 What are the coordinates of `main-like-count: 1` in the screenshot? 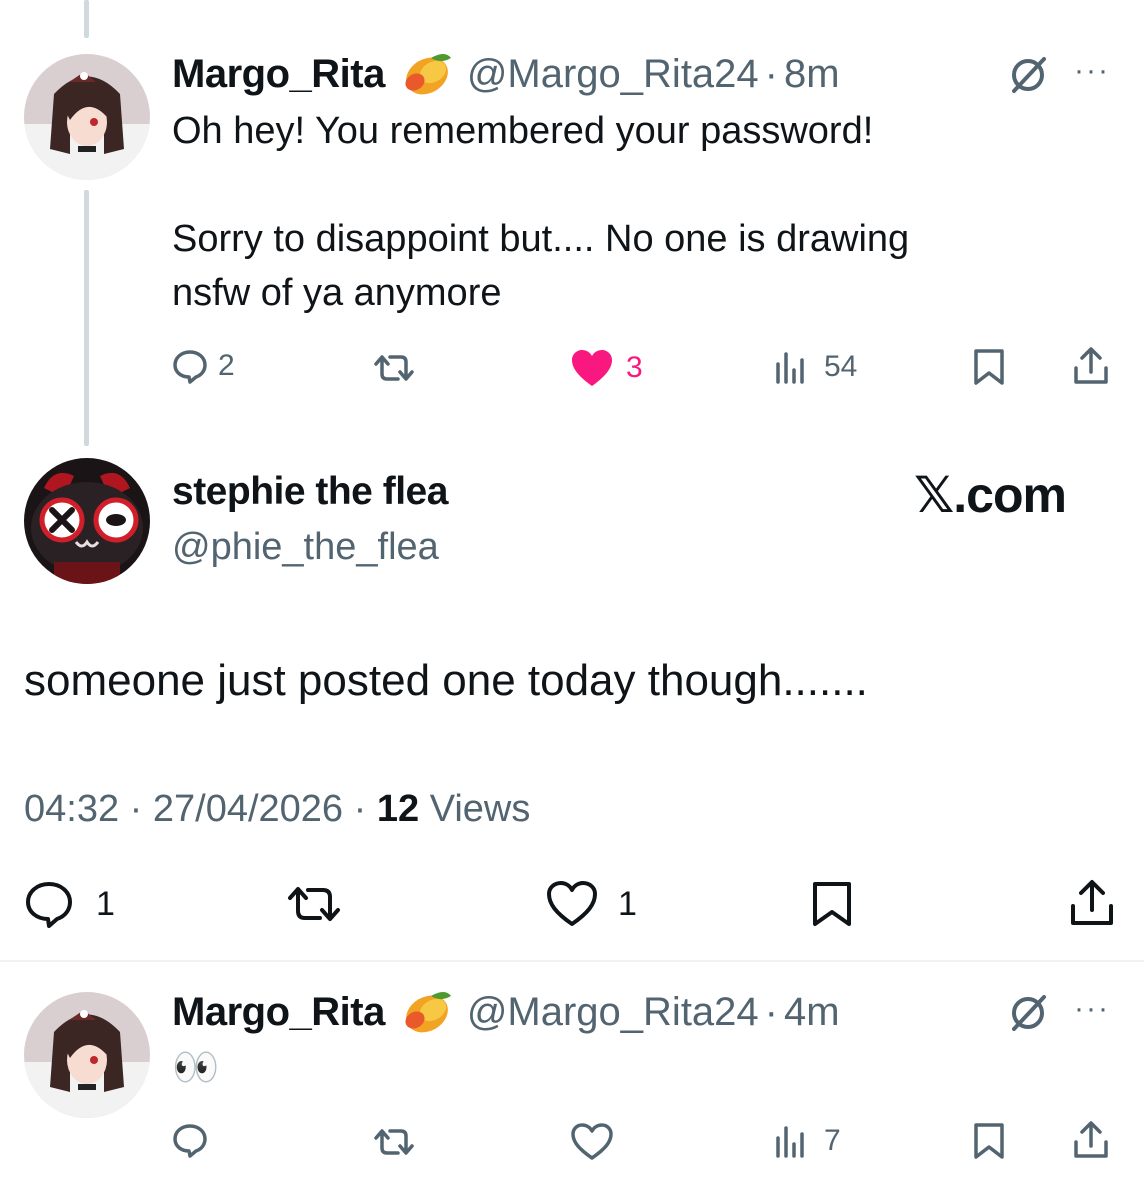 It's located at (627, 903).